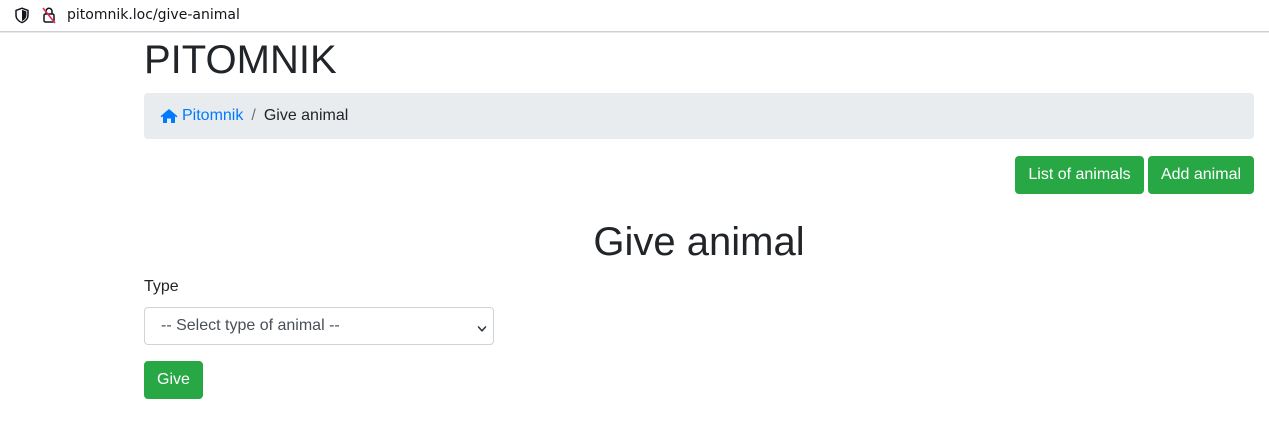 The image size is (1269, 423). What do you see at coordinates (153, 15) in the screenshot?
I see `address-text: pitomnik.loc/give-animal` at bounding box center [153, 15].